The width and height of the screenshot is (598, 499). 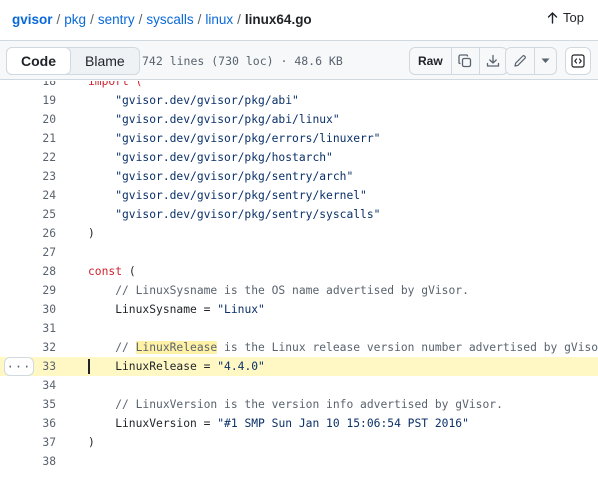 What do you see at coordinates (46, 366) in the screenshot?
I see `line-number: 33` at bounding box center [46, 366].